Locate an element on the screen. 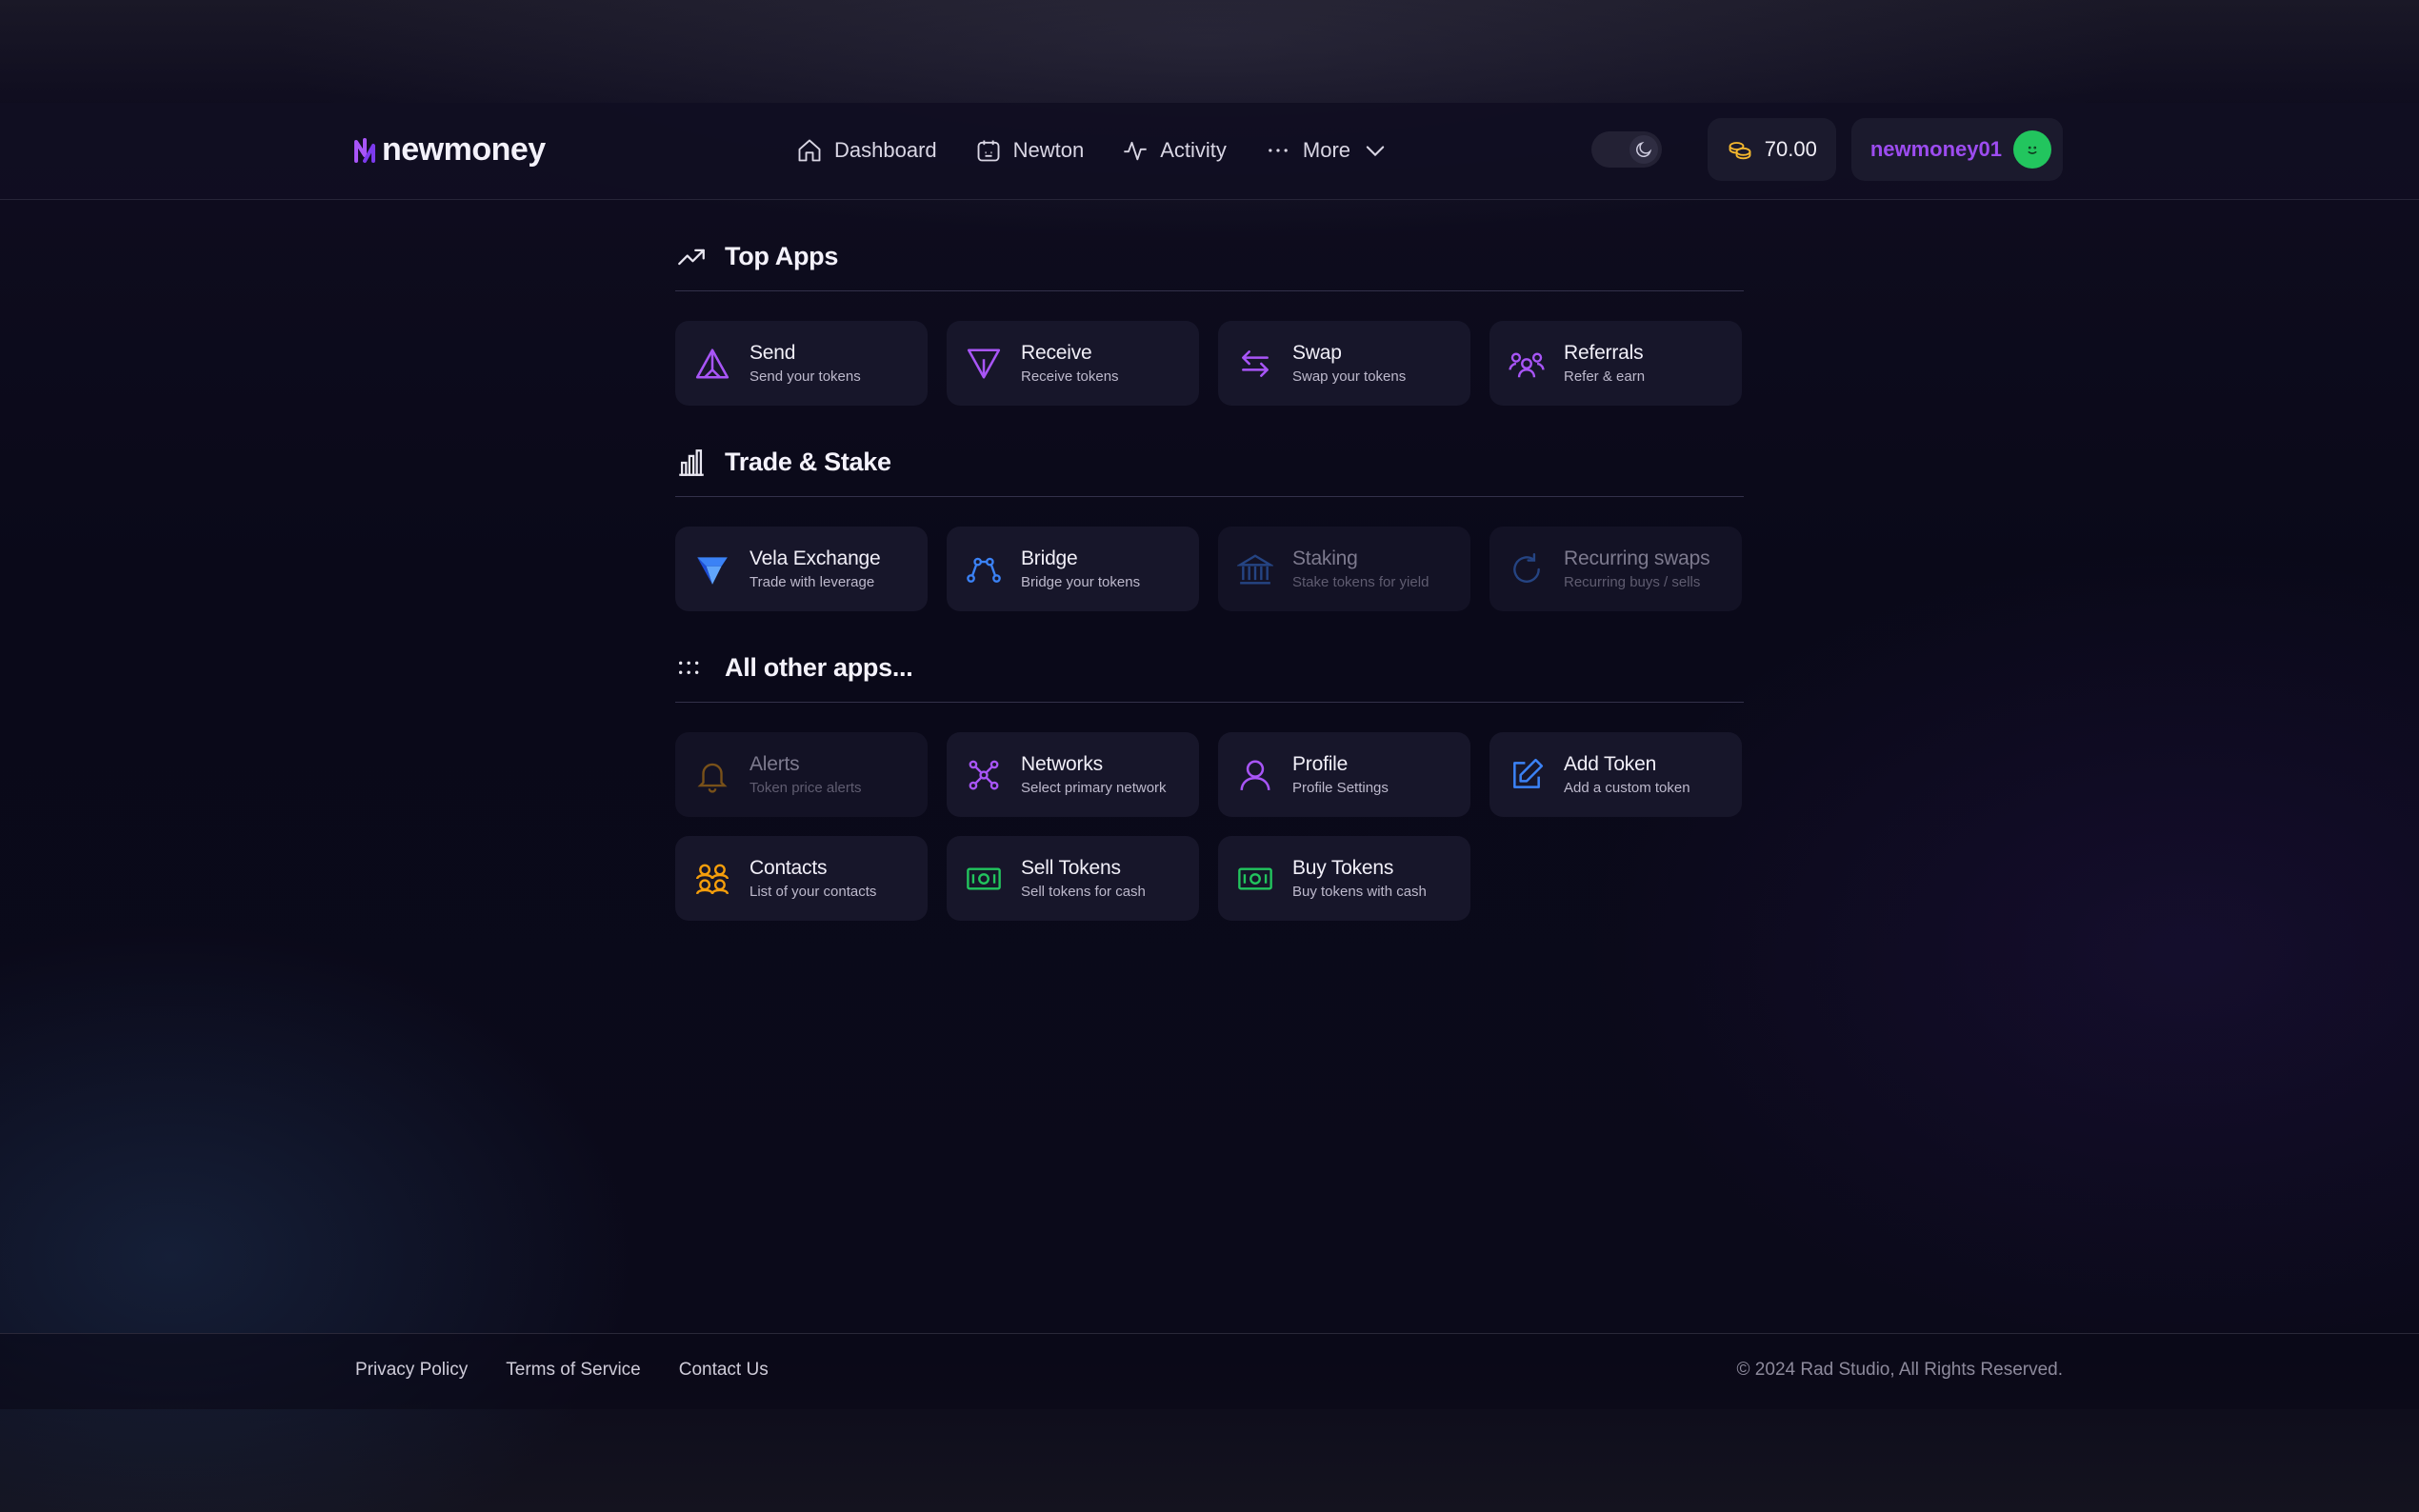 Image resolution: width=2419 pixels, height=1512 pixels. edit-icon is located at coordinates (1528, 773).